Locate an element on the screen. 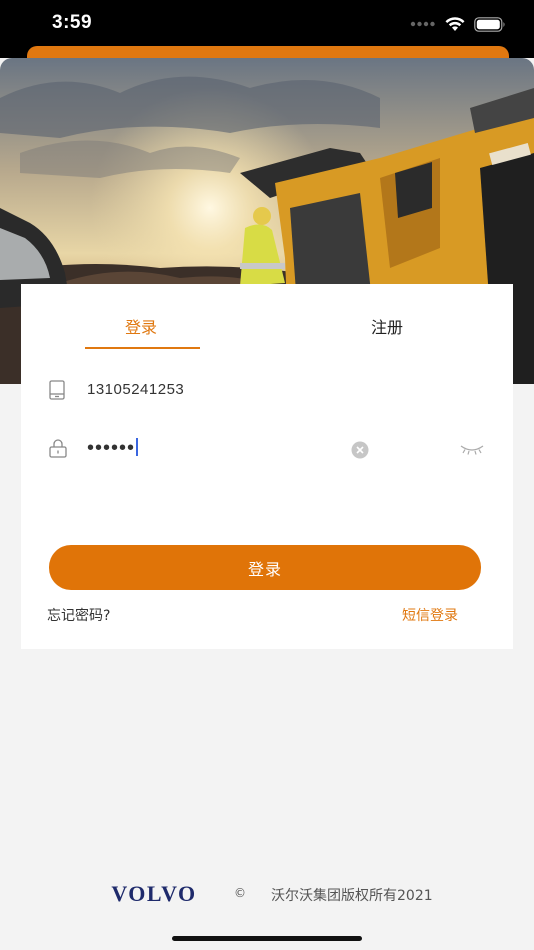  status-icons is located at coordinates (458, 24).